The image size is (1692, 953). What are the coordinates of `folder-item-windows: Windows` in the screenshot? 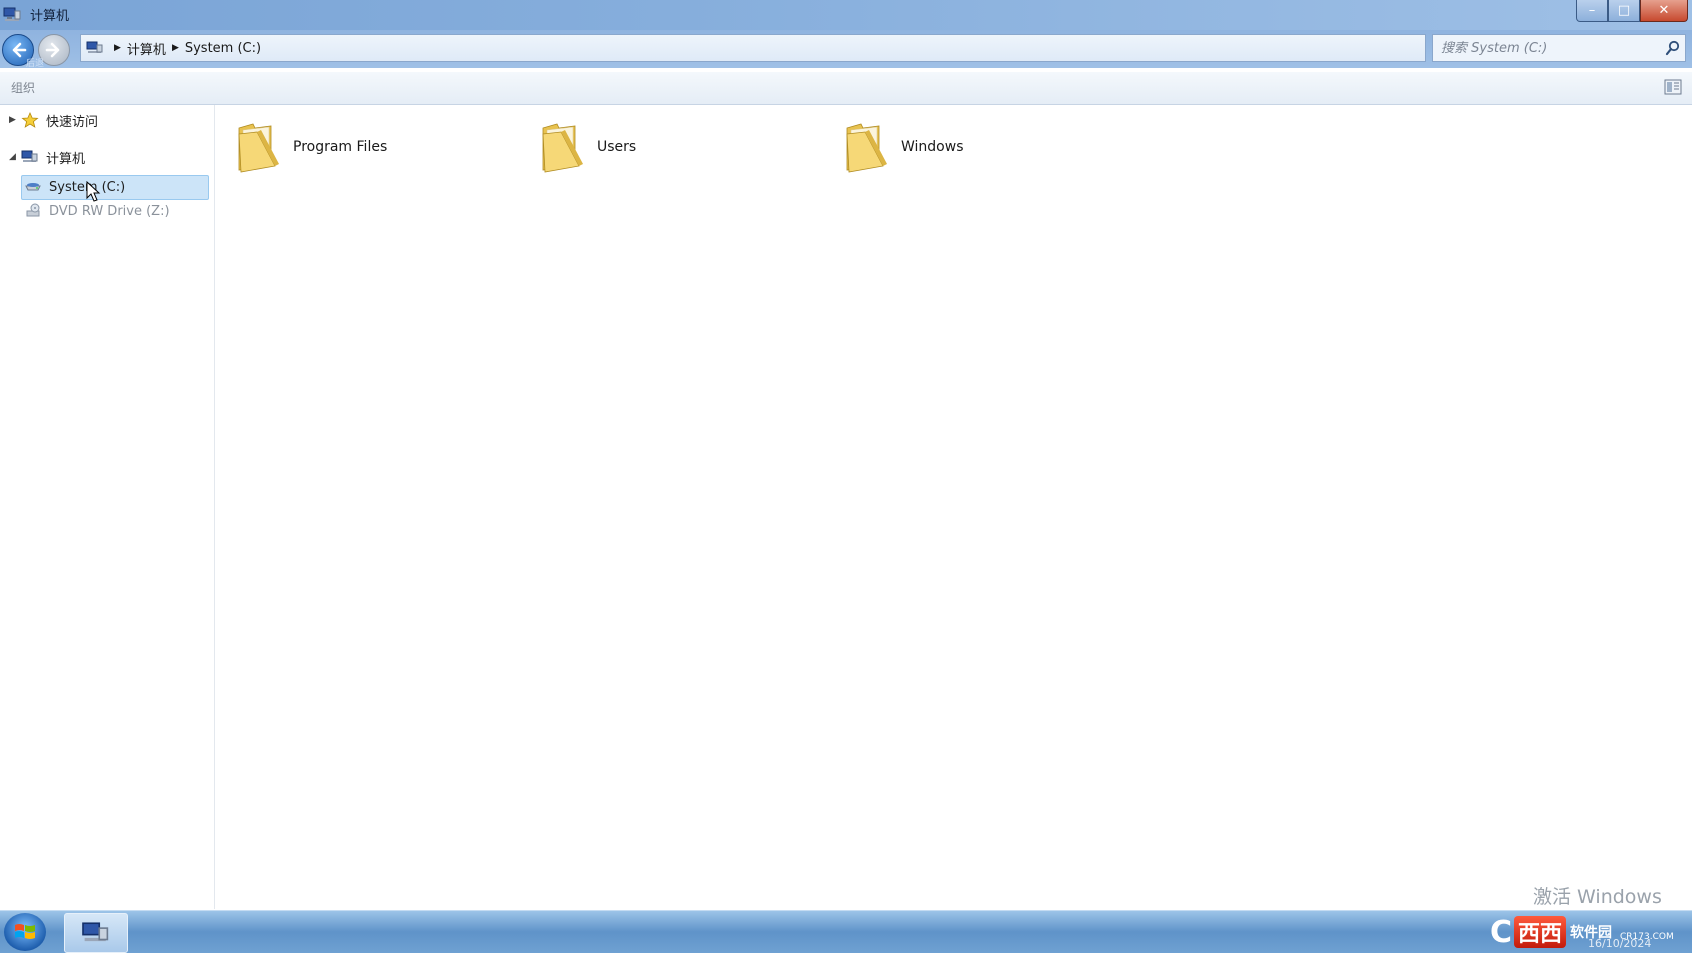 It's located at (903, 147).